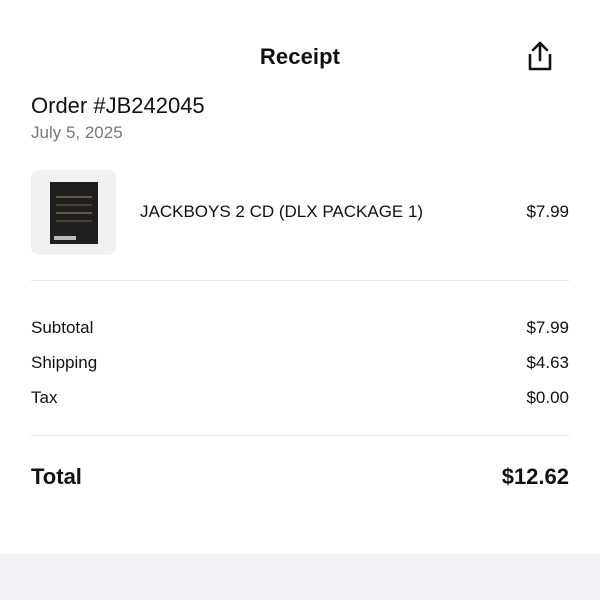 The image size is (600, 600). I want to click on order-date: July 5, 2025, so click(77, 132).